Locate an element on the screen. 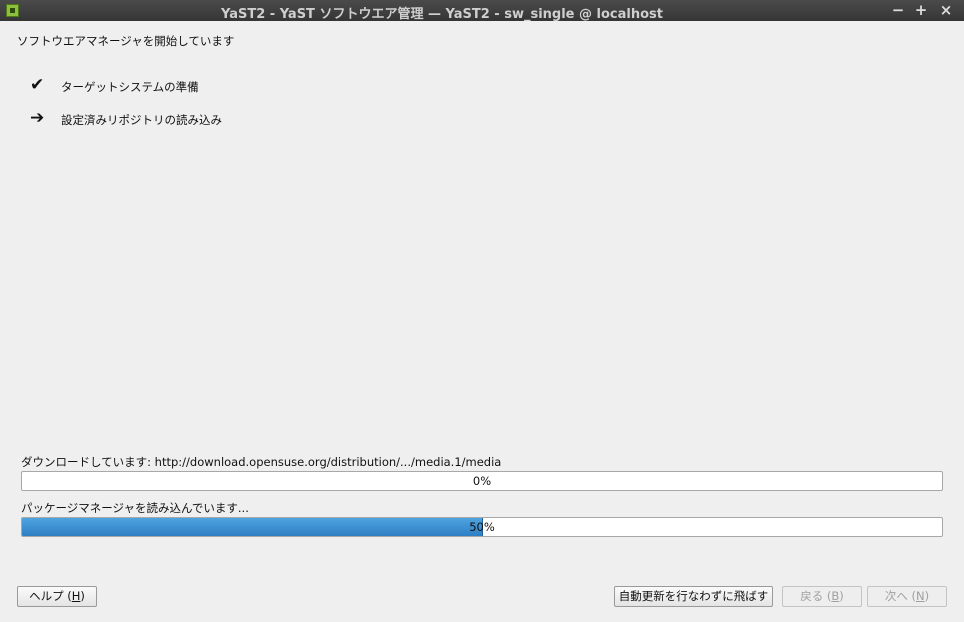 Image resolution: width=964 pixels, height=622 pixels. arrow-right-icon: ➔ is located at coordinates (37, 118).